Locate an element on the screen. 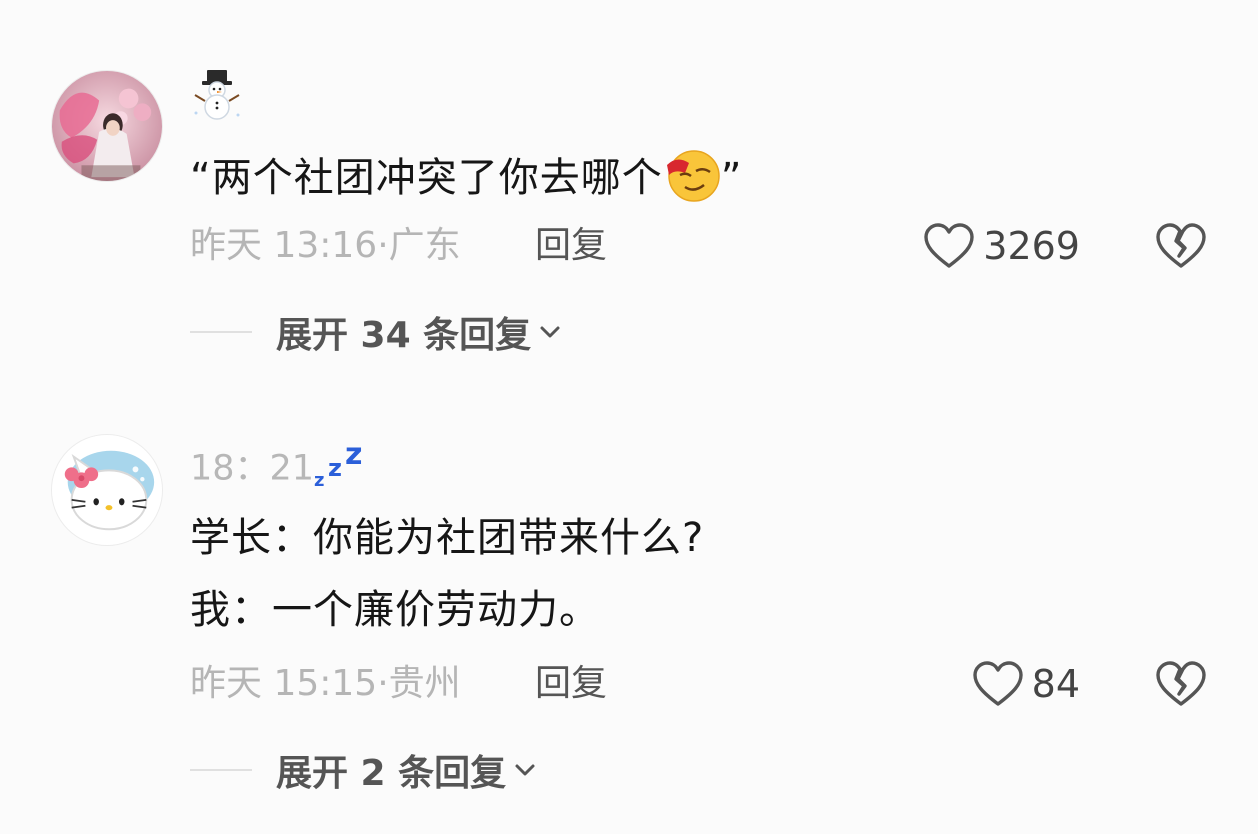 This screenshot has width=1258, height=834. comment-time: 昨天 15:15 is located at coordinates (284, 683).